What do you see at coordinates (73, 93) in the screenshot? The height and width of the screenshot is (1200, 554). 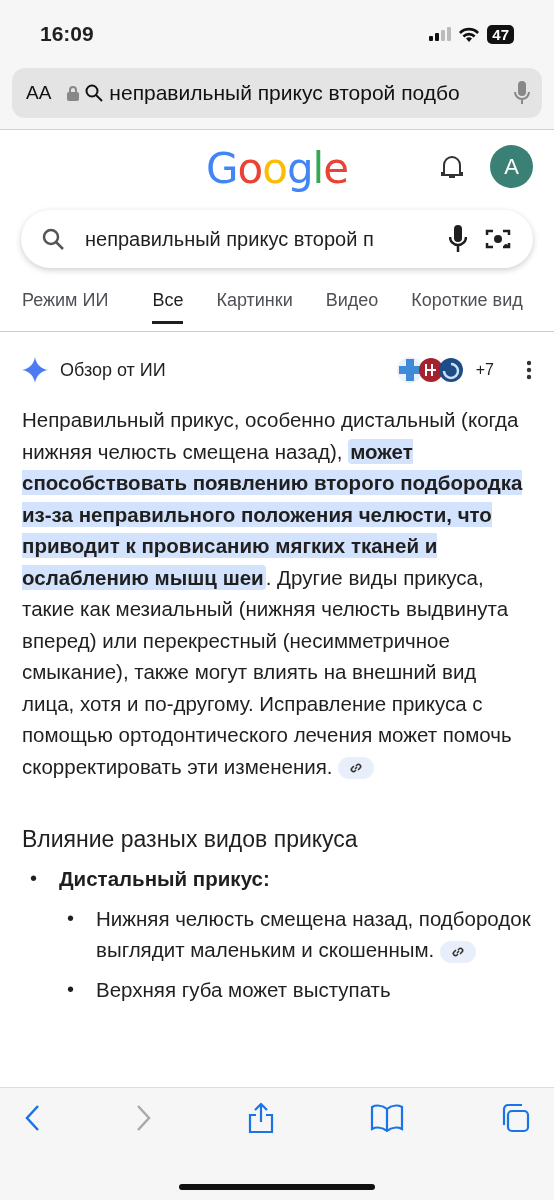 I see `lock-icon` at bounding box center [73, 93].